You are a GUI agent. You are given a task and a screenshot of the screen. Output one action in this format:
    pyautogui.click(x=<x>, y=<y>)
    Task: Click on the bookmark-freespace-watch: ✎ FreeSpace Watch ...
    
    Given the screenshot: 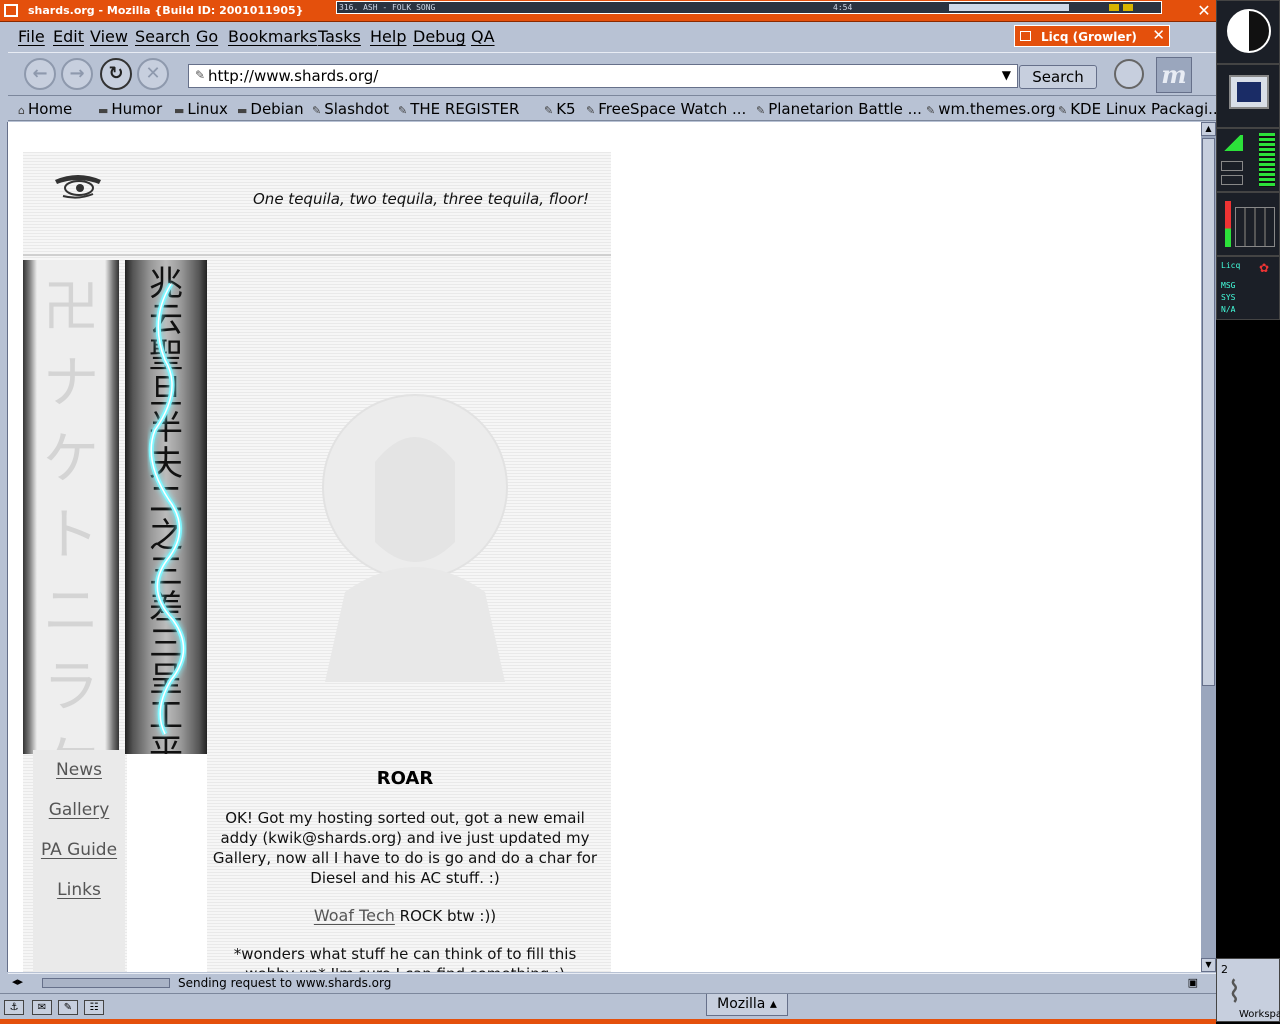 What is the action you would take?
    pyautogui.click(x=666, y=109)
    